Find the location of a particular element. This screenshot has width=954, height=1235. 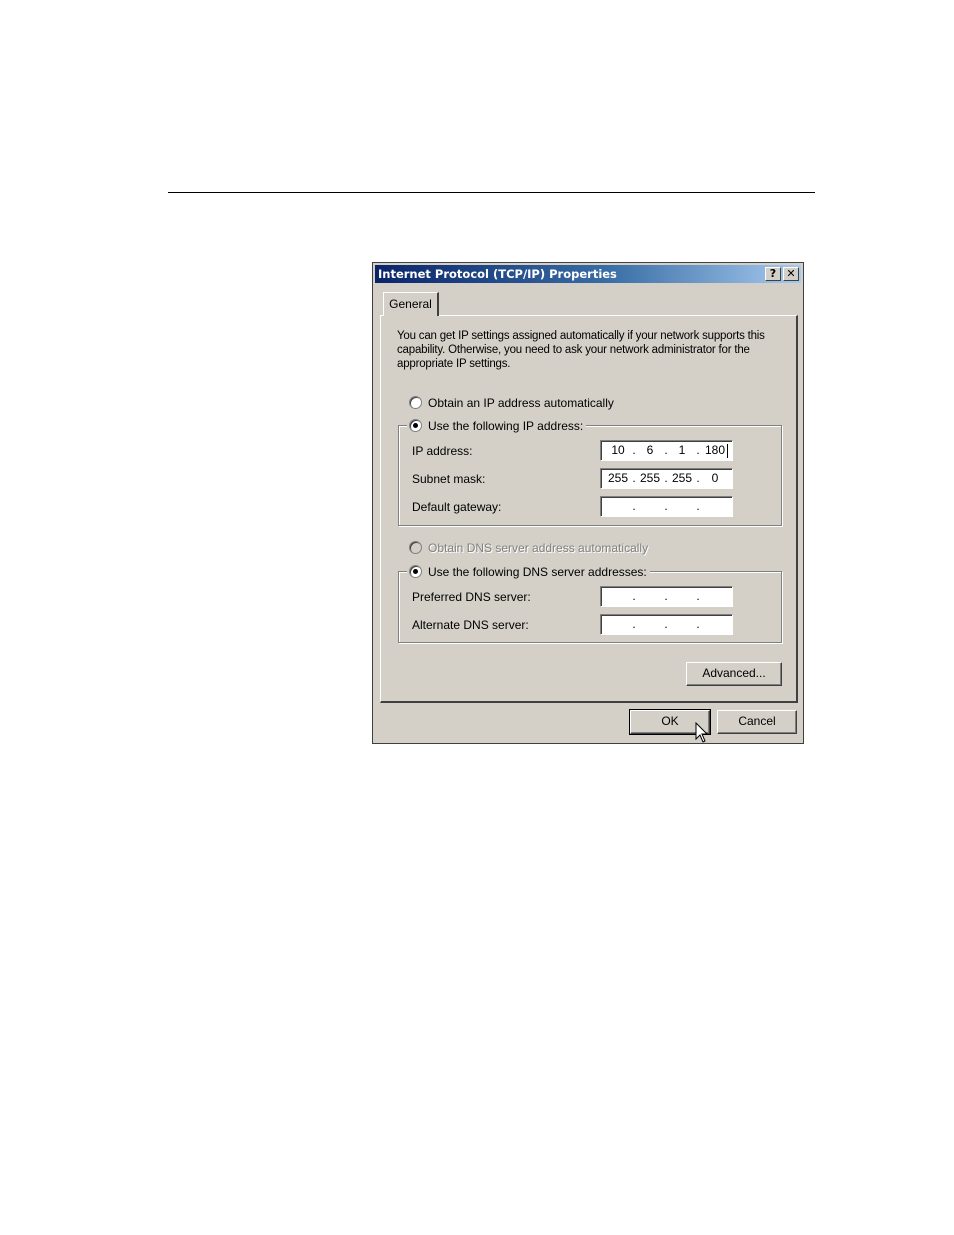

subnet-mask-label: Subnet mask: is located at coordinates (449, 479).